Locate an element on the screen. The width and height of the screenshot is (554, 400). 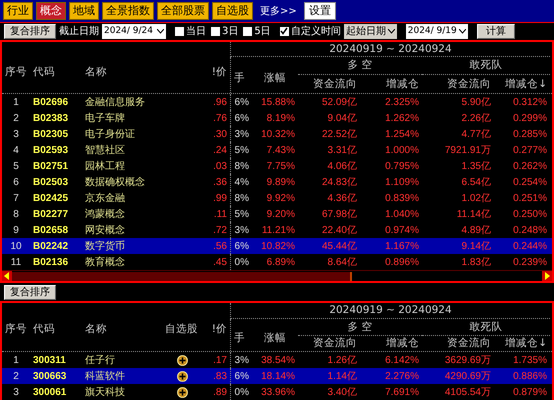
table-cell-text: 4105.54万 is located at coordinates (468, 393).